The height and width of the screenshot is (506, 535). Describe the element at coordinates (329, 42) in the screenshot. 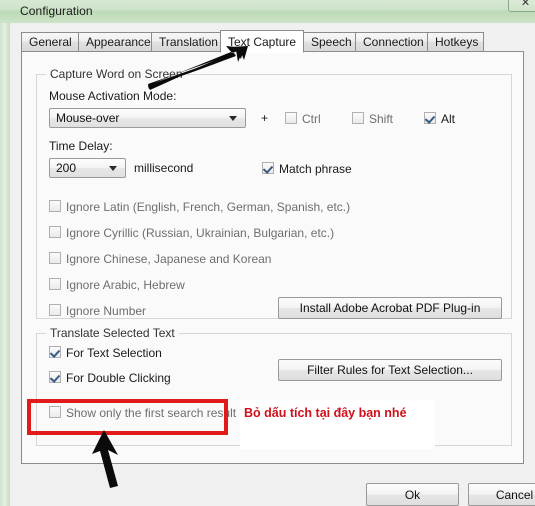

I see `tab-speech: Speech` at that location.